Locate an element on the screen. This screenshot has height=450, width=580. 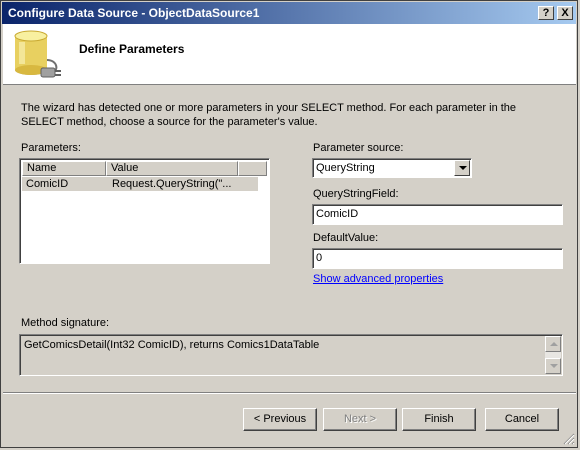
parameter-source-value: QueryString is located at coordinates (345, 168).